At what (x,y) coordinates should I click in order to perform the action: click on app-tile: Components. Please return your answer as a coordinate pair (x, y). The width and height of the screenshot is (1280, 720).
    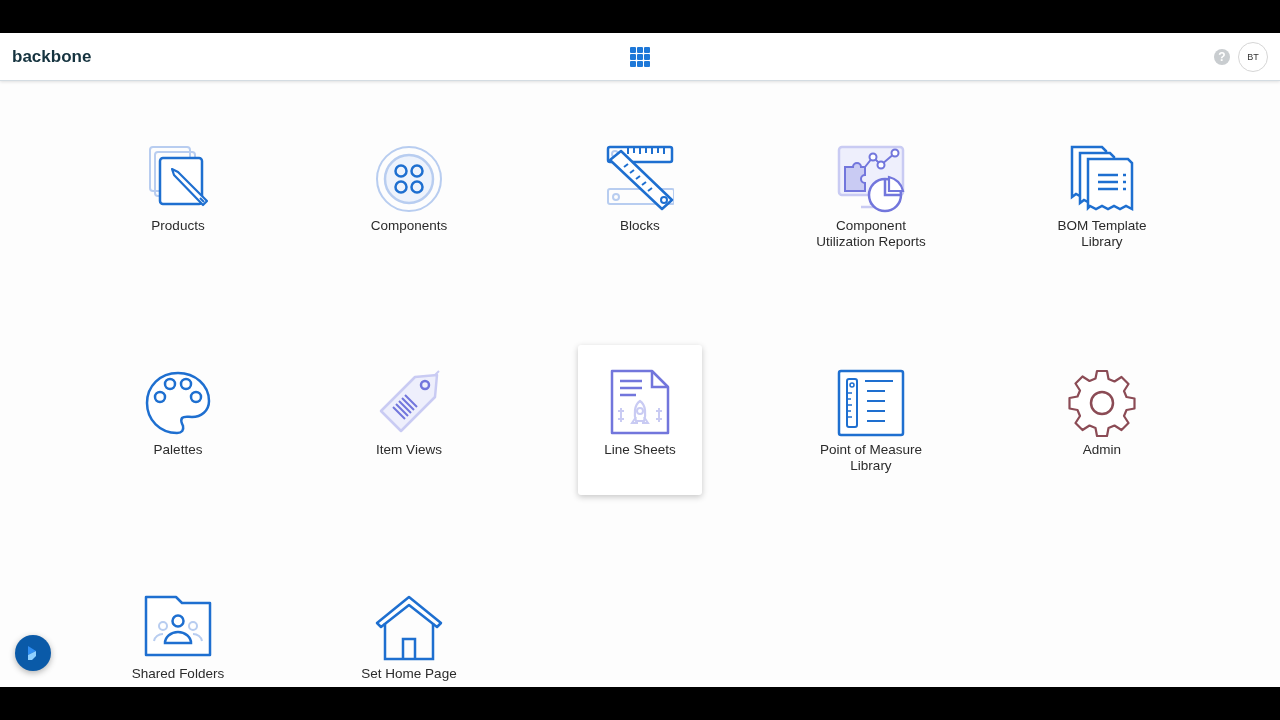
    Looking at the image, I should click on (409, 196).